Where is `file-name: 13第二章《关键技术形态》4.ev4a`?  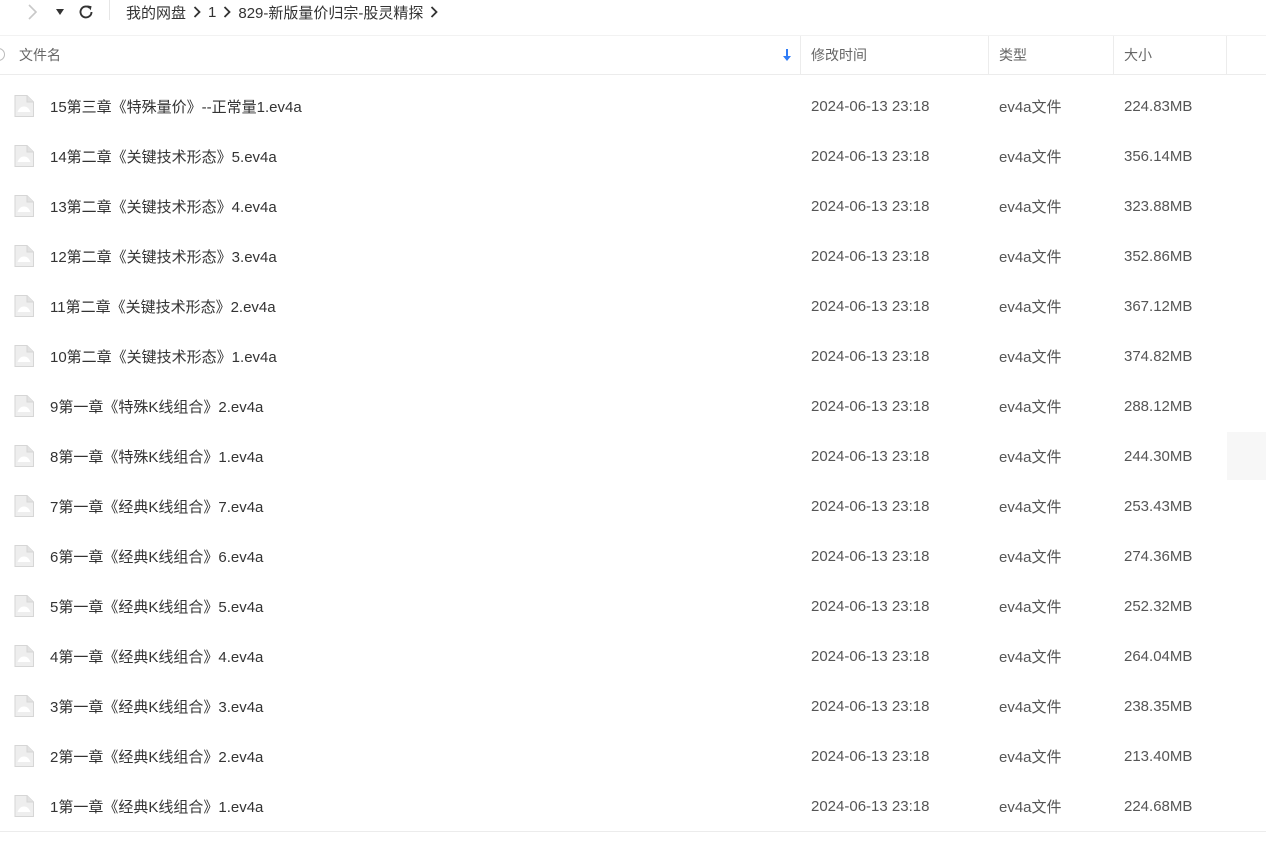
file-name: 13第二章《关键技术形态》4.ev4a is located at coordinates (163, 206).